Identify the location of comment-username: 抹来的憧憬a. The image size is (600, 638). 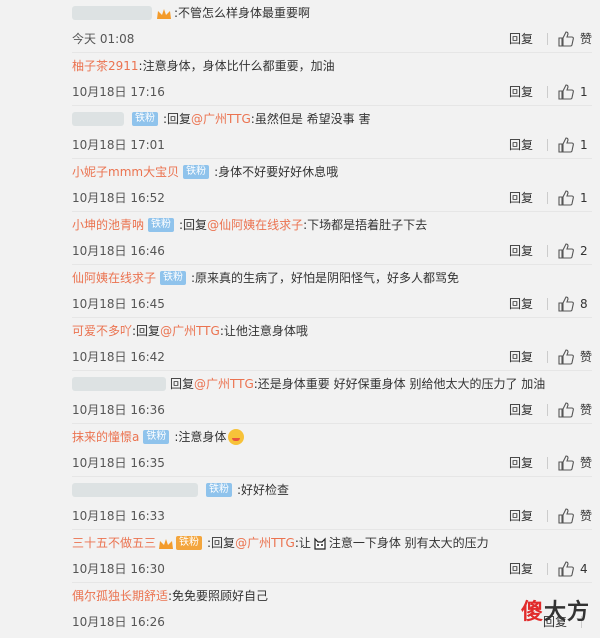
(105, 437).